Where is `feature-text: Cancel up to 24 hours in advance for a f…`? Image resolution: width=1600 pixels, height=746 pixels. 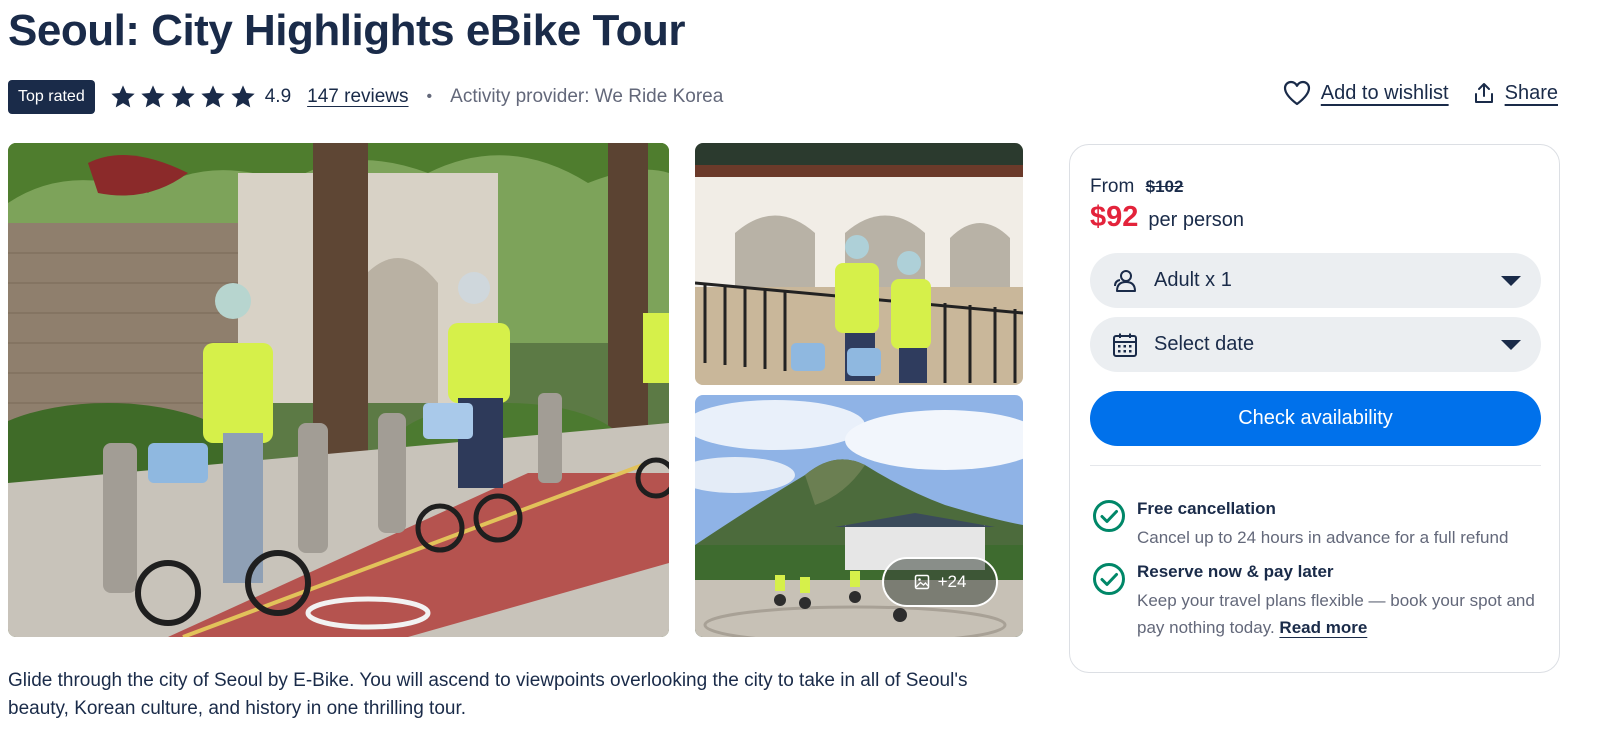
feature-text: Cancel up to 24 hours in advance for a f… is located at coordinates (1323, 537).